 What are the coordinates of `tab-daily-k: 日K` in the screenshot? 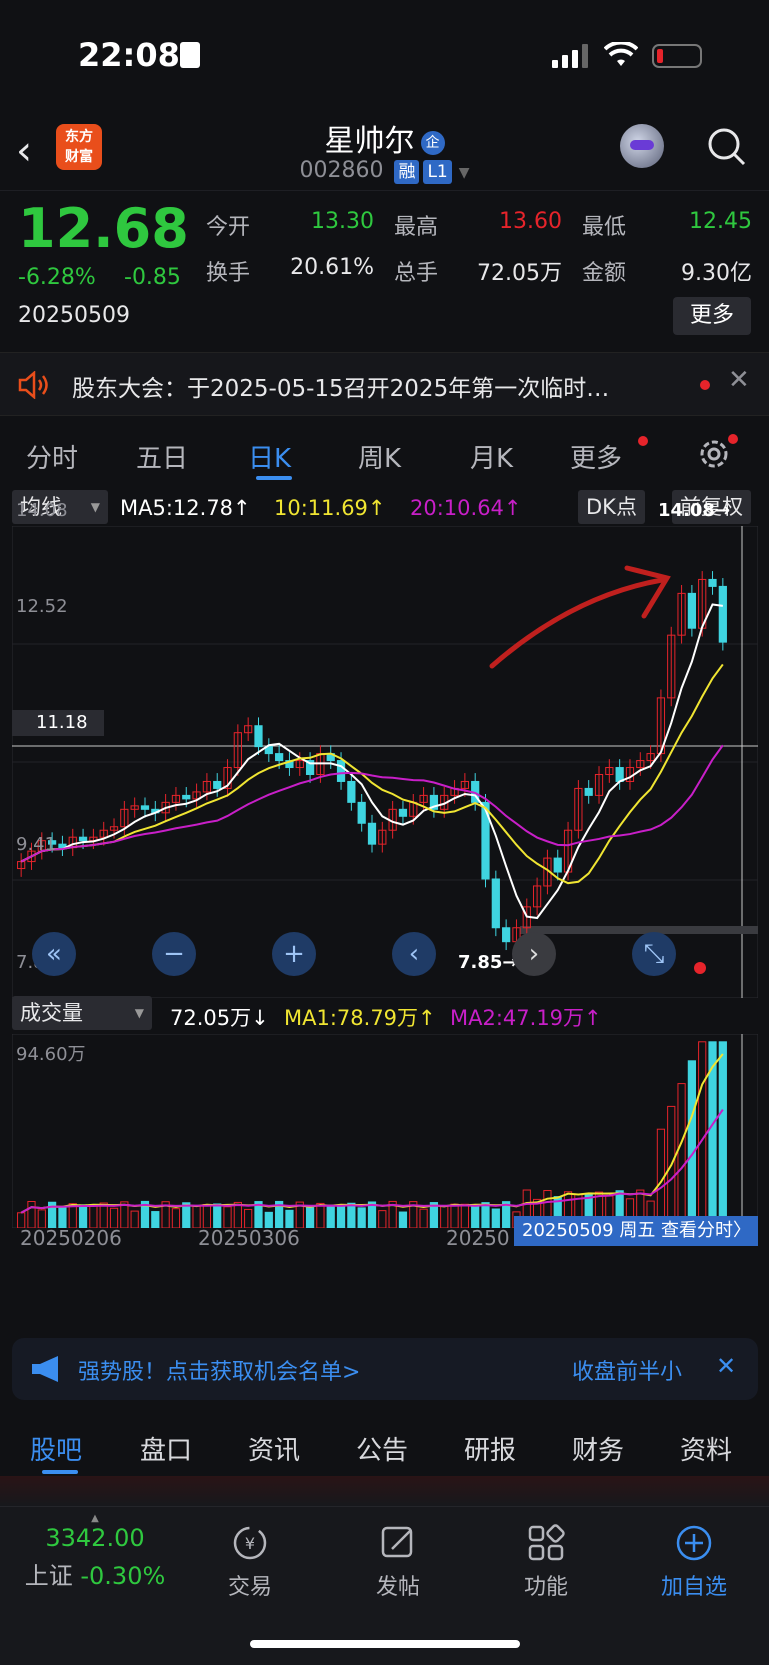 It's located at (269, 456).